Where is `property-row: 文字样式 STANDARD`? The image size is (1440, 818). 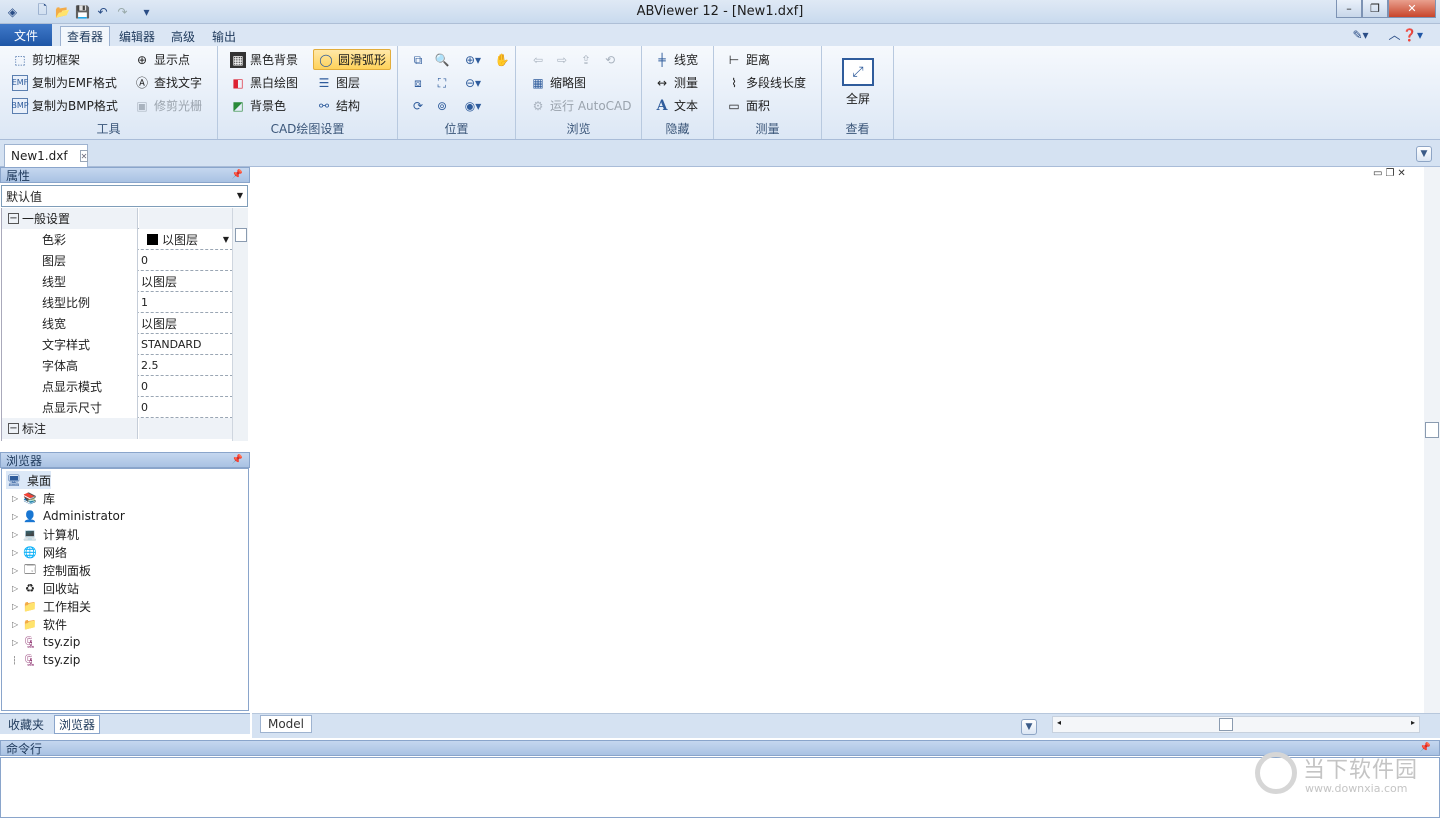
property-row: 文字样式 STANDARD is located at coordinates (117, 344).